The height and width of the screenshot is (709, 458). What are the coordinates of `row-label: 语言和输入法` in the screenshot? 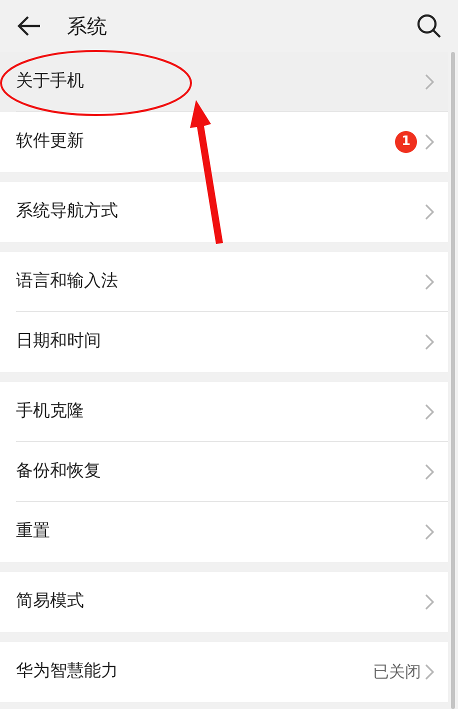 It's located at (67, 282).